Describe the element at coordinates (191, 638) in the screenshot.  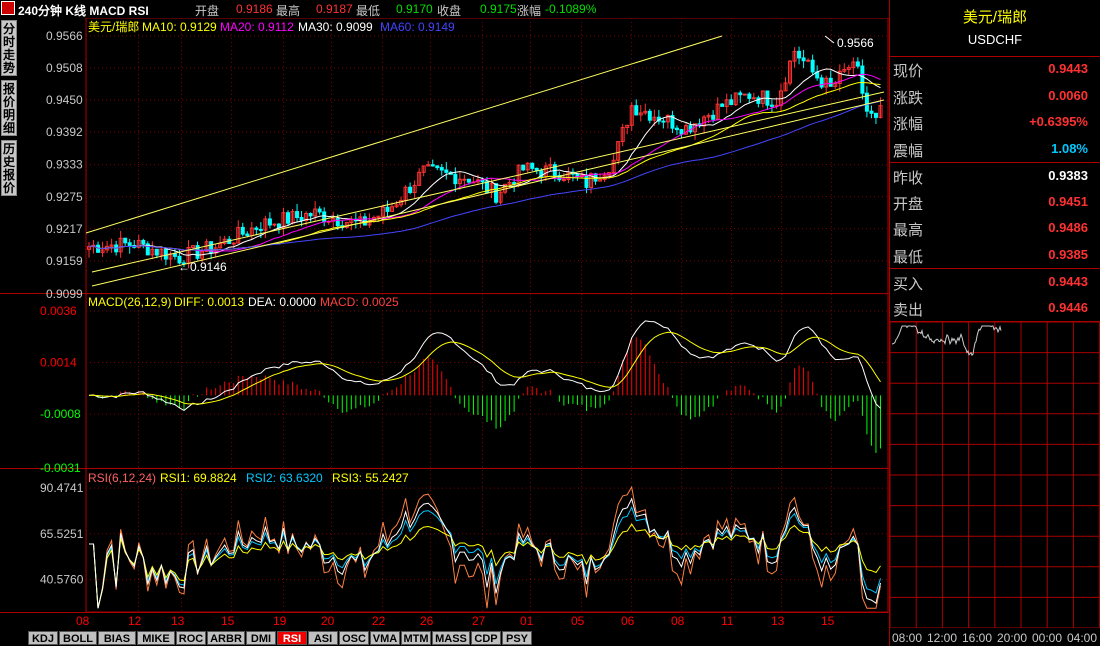
I see `indicator-tab-roc: ROC` at that location.